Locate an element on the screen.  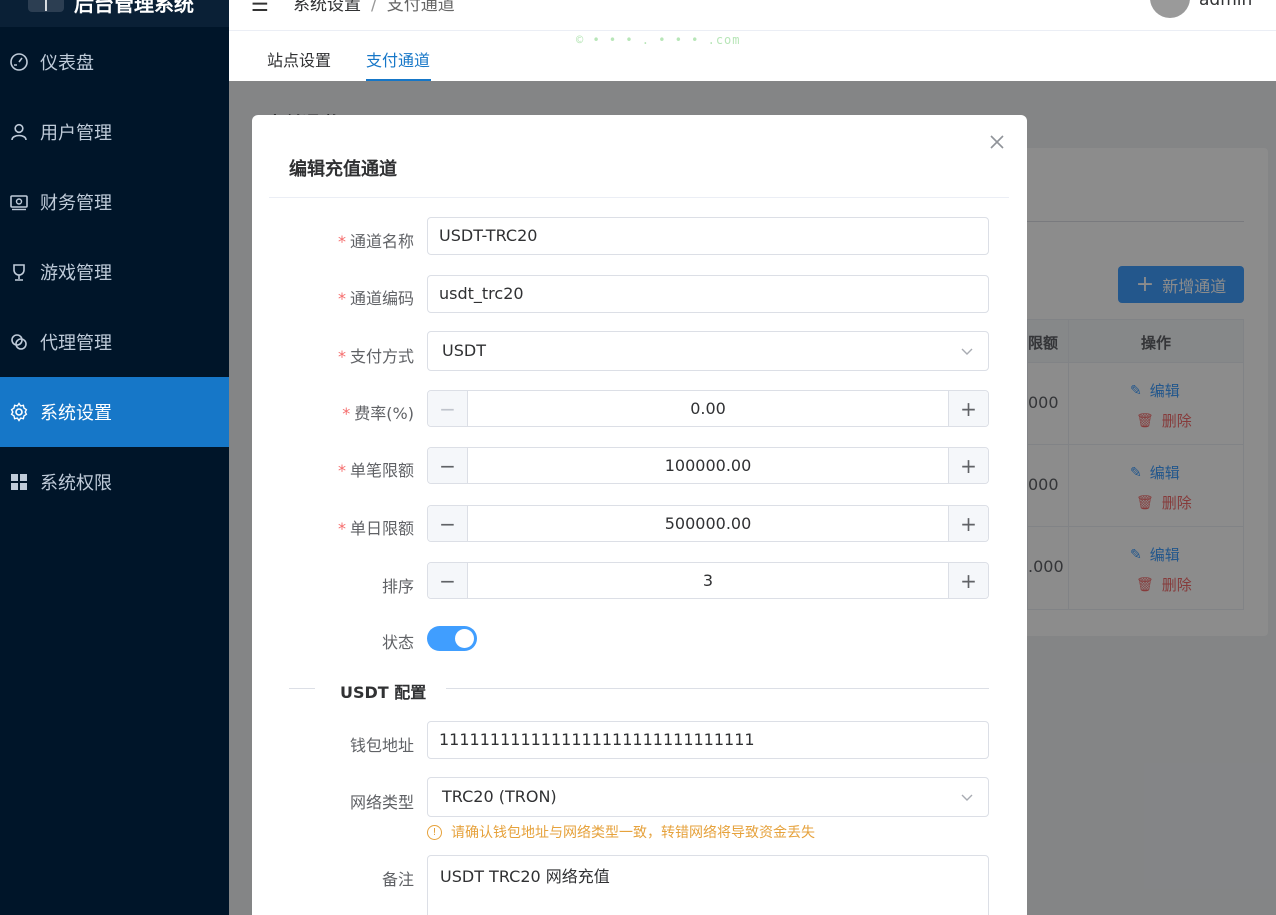
channel-name-input: USDT-TRC20 is located at coordinates (708, 236).